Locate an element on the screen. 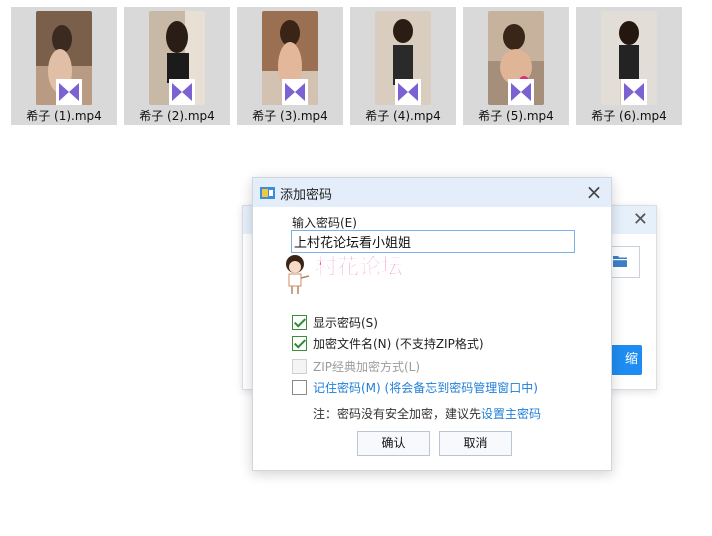 This screenshot has height=536, width=712. file-tile-4: 希子 (4).mp4 is located at coordinates (403, 66).